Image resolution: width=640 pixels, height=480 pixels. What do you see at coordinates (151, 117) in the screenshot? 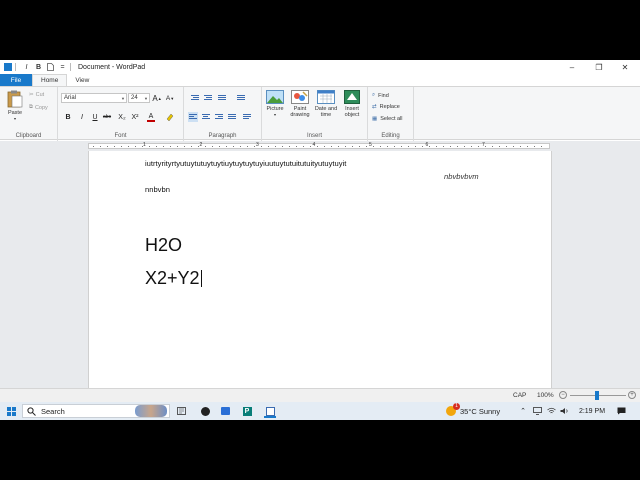
I see `text-color-button: A` at bounding box center [151, 117].